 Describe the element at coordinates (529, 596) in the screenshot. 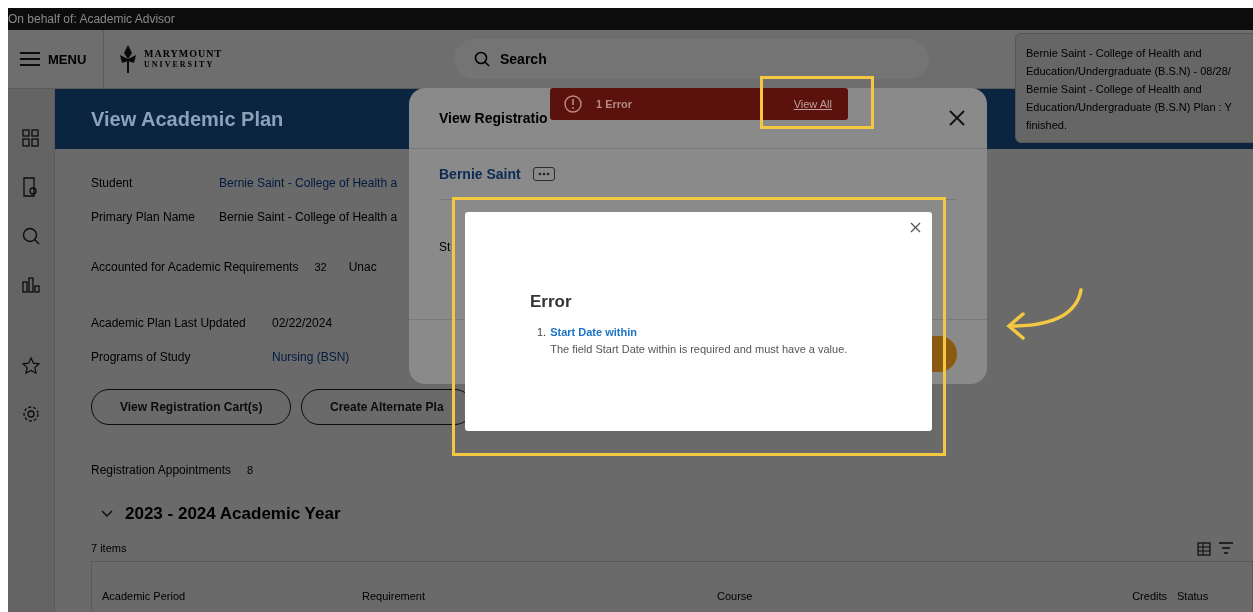

I see `column-header: Requirement` at that location.